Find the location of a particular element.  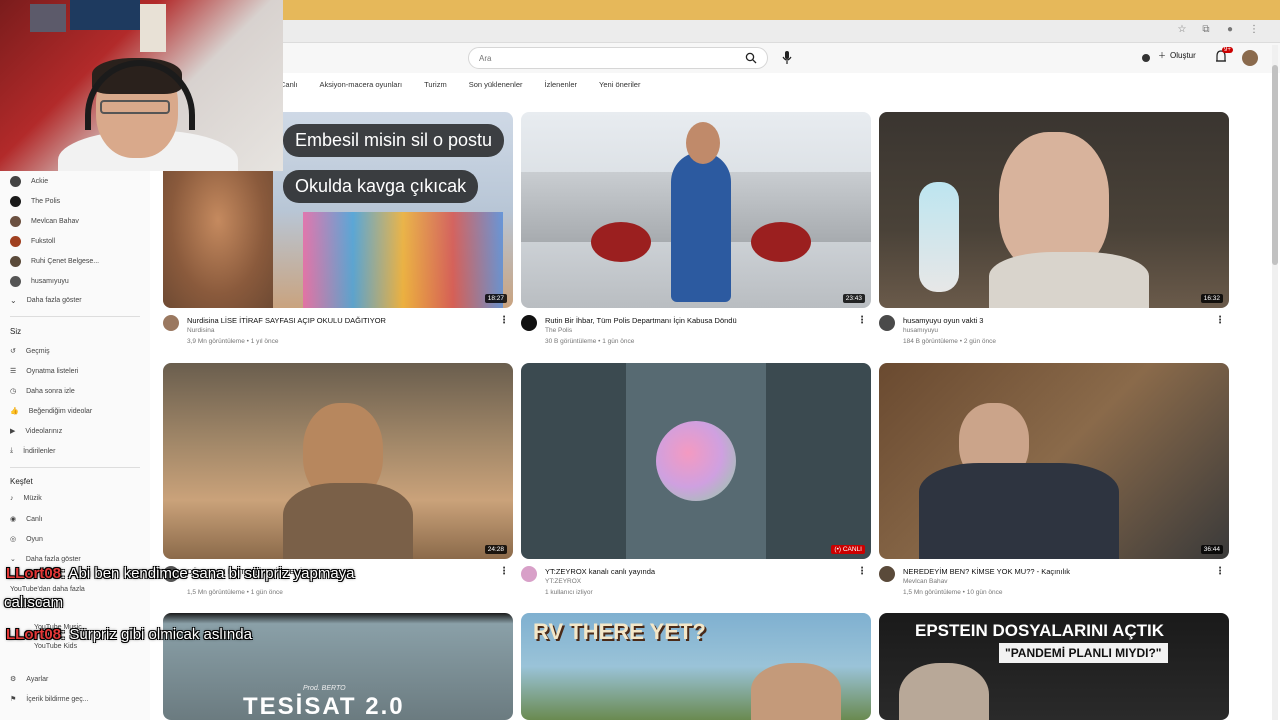

scrollbar-thumb is located at coordinates (1275, 165).